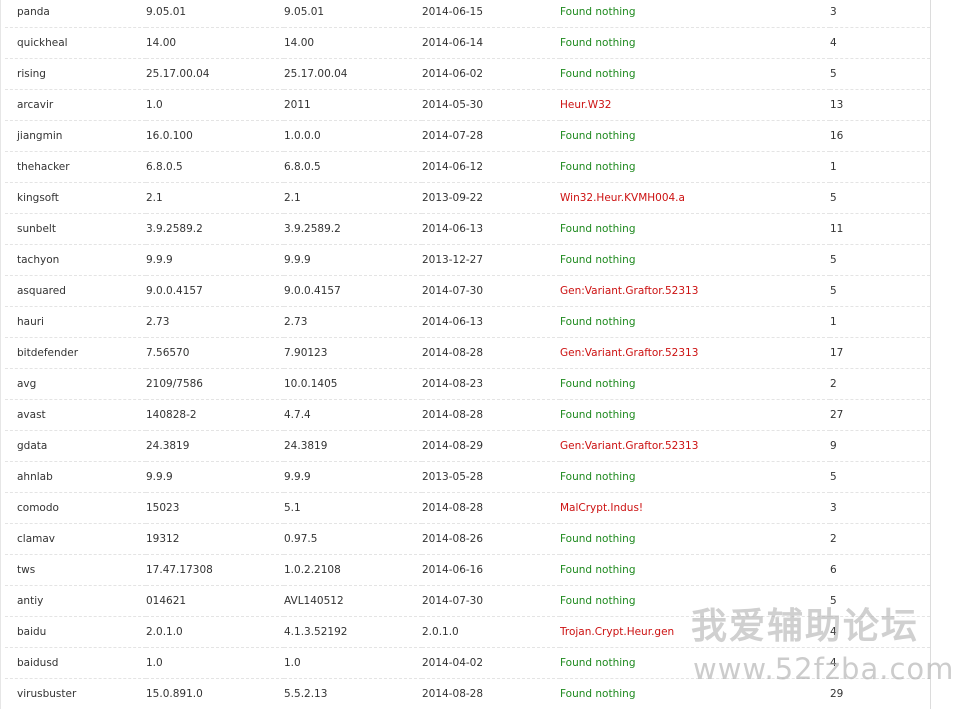 The height and width of the screenshot is (709, 961). What do you see at coordinates (491, 260) in the screenshot?
I see `update-date-cell: 2013-12-27` at bounding box center [491, 260].